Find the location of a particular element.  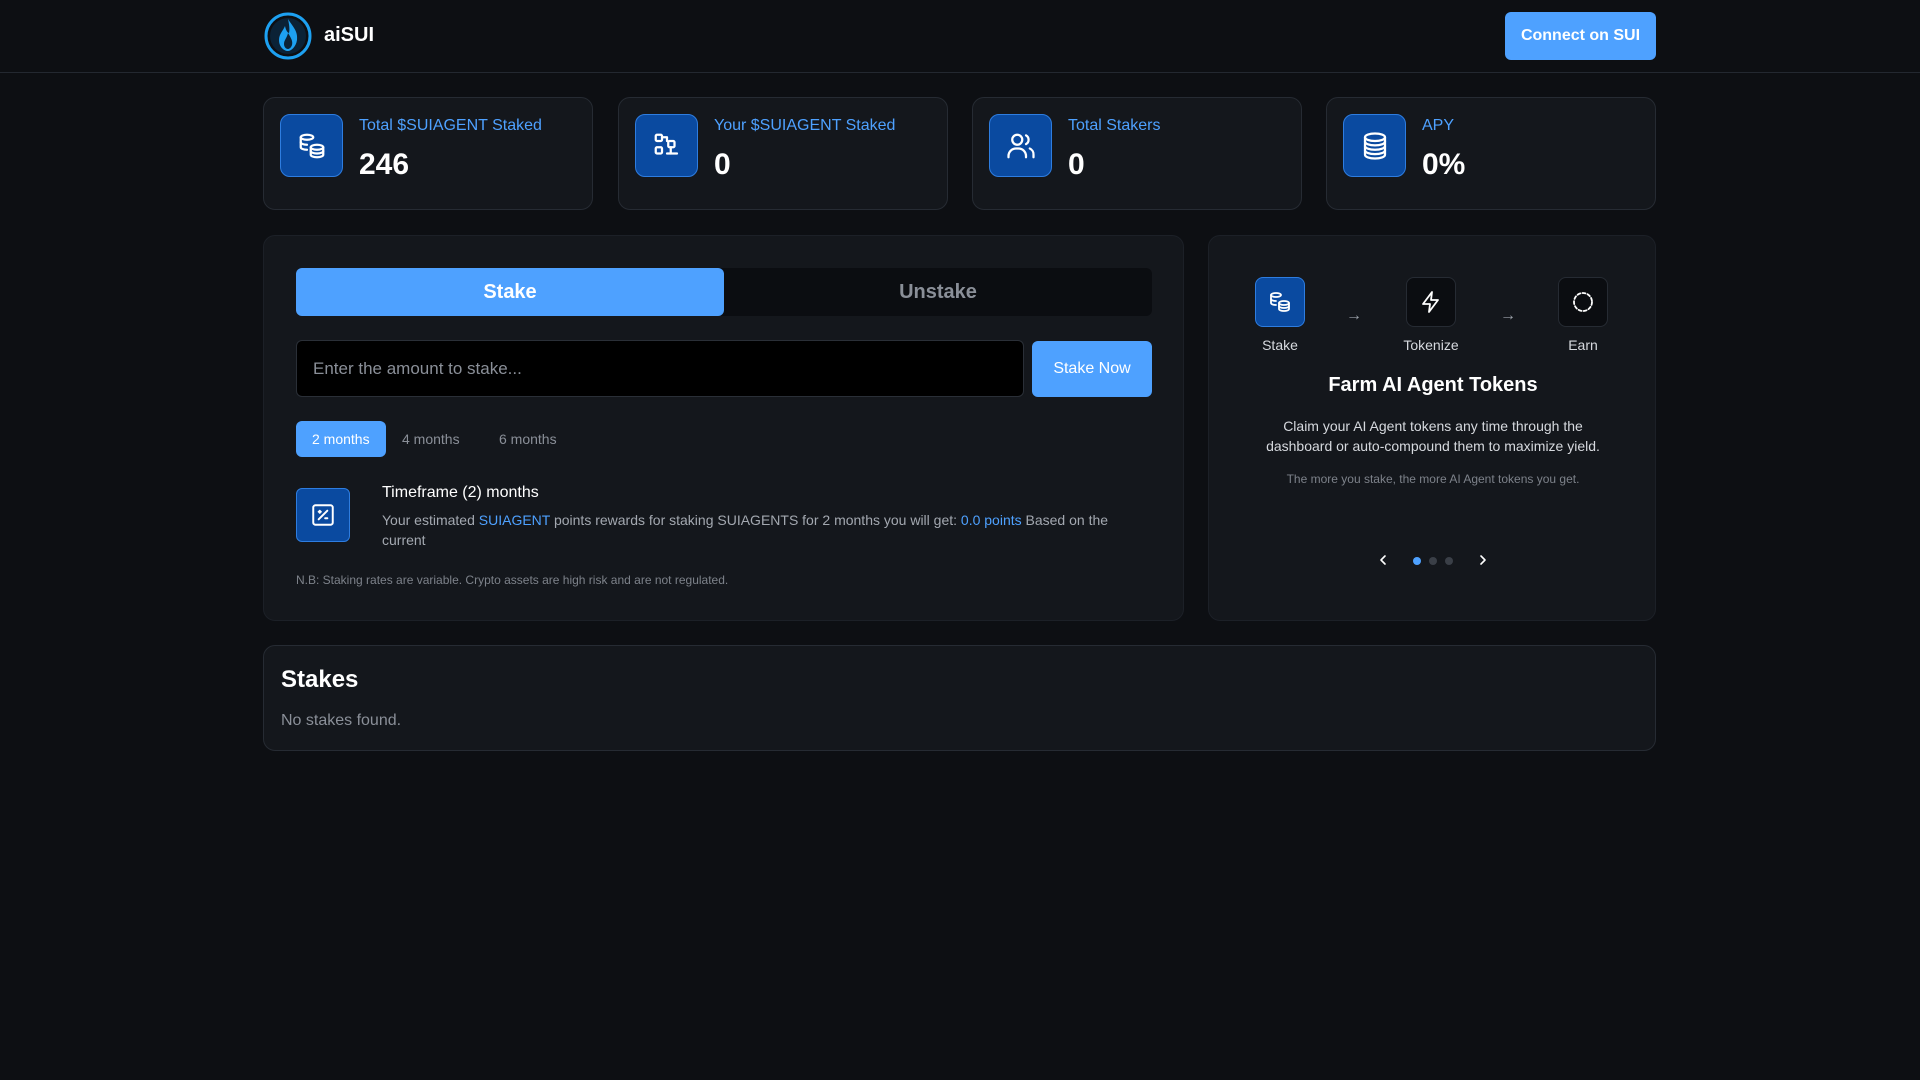

stat-card-apy: APY 0% is located at coordinates (1491, 153).